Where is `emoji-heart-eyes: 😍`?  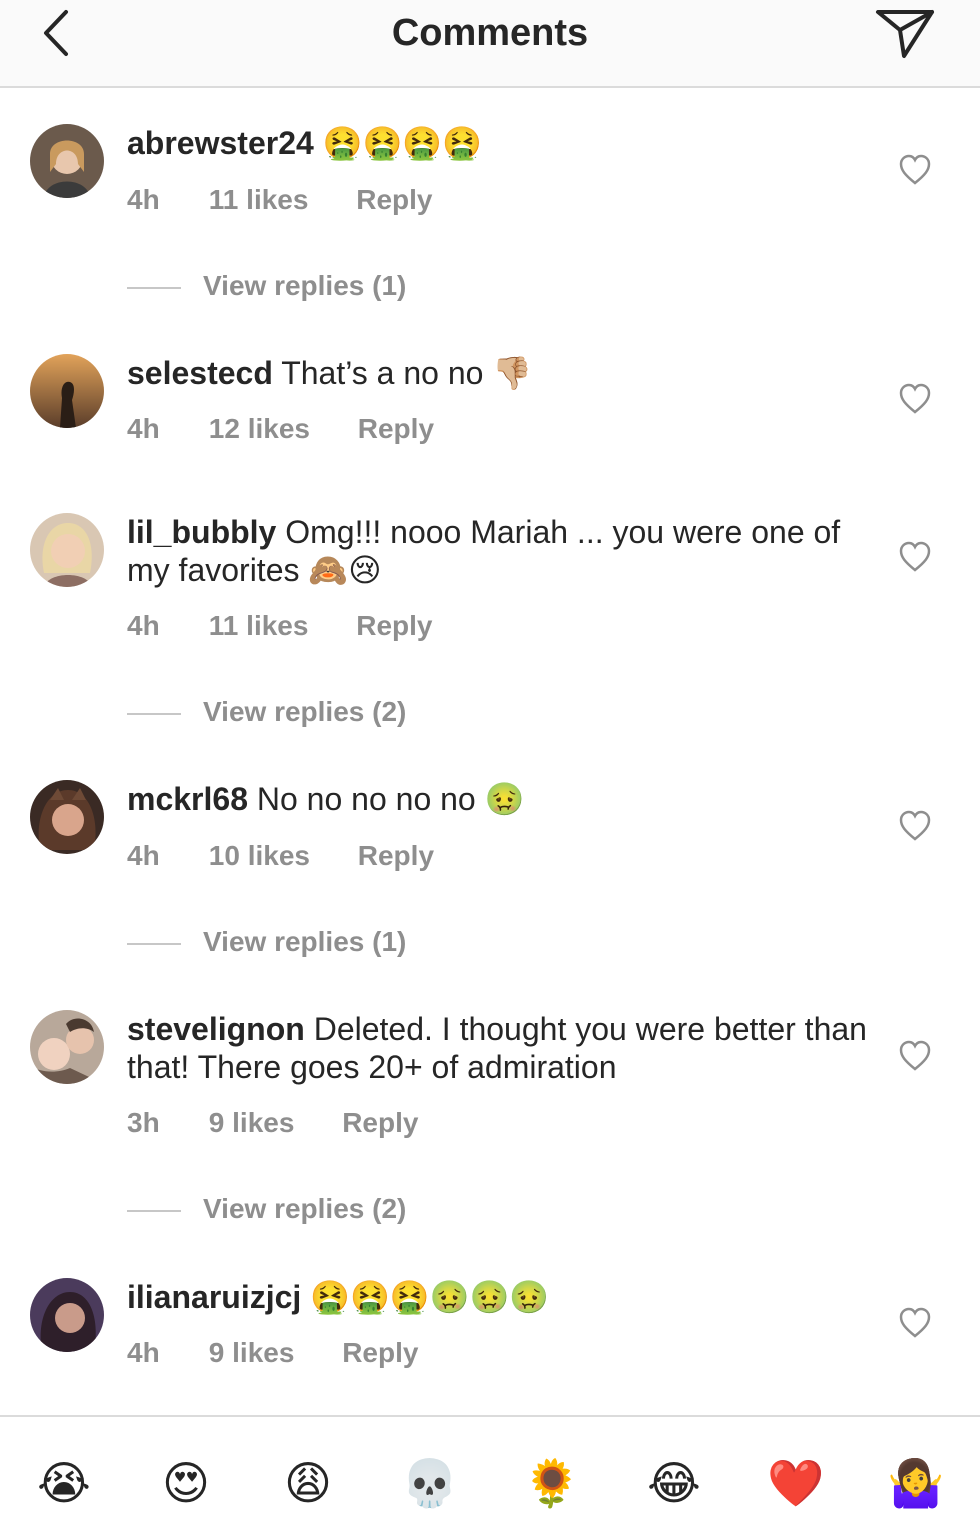
emoji-heart-eyes: 😍 is located at coordinates (186, 1483).